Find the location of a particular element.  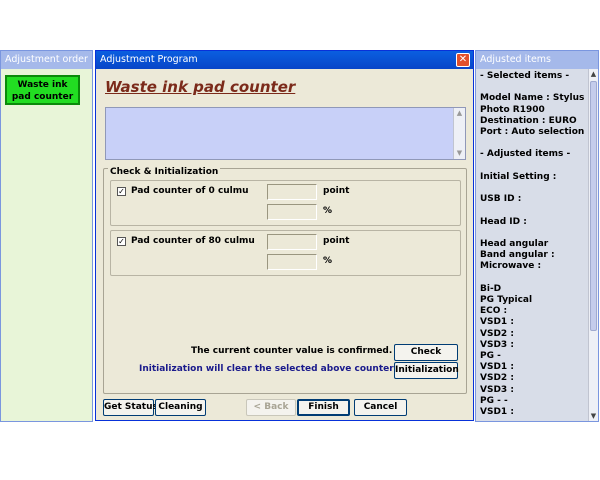

counter-group-0: ✓ Pad counter of 0 culmu point % is located at coordinates (285, 203).